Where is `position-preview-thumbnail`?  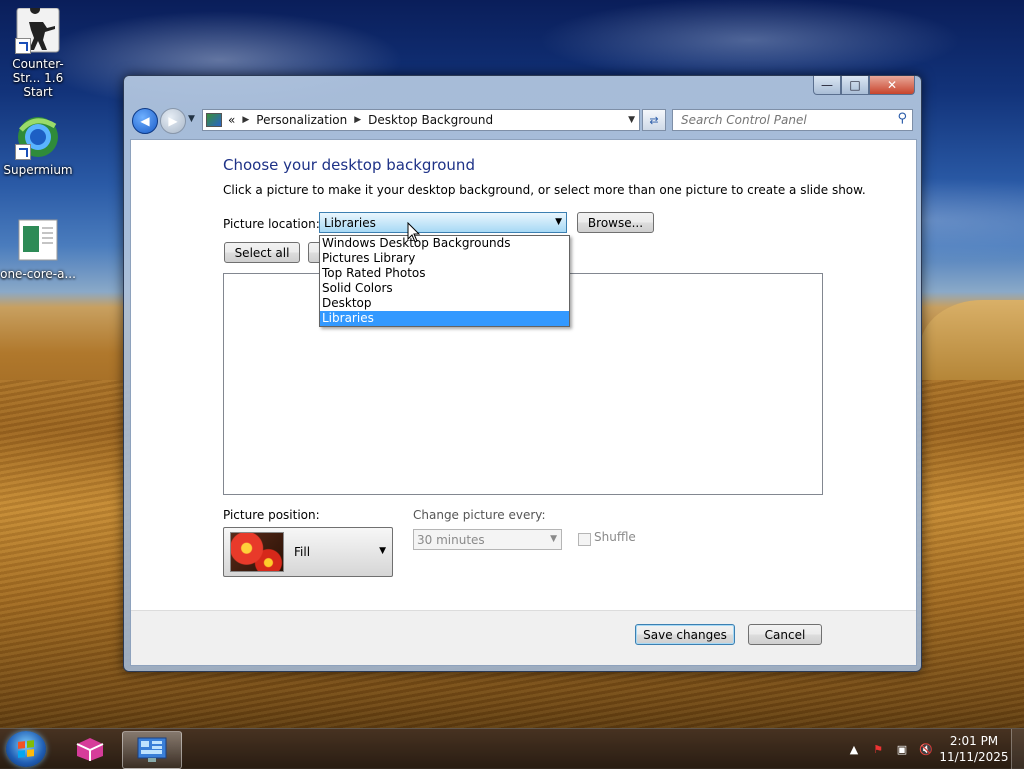 position-preview-thumbnail is located at coordinates (257, 552).